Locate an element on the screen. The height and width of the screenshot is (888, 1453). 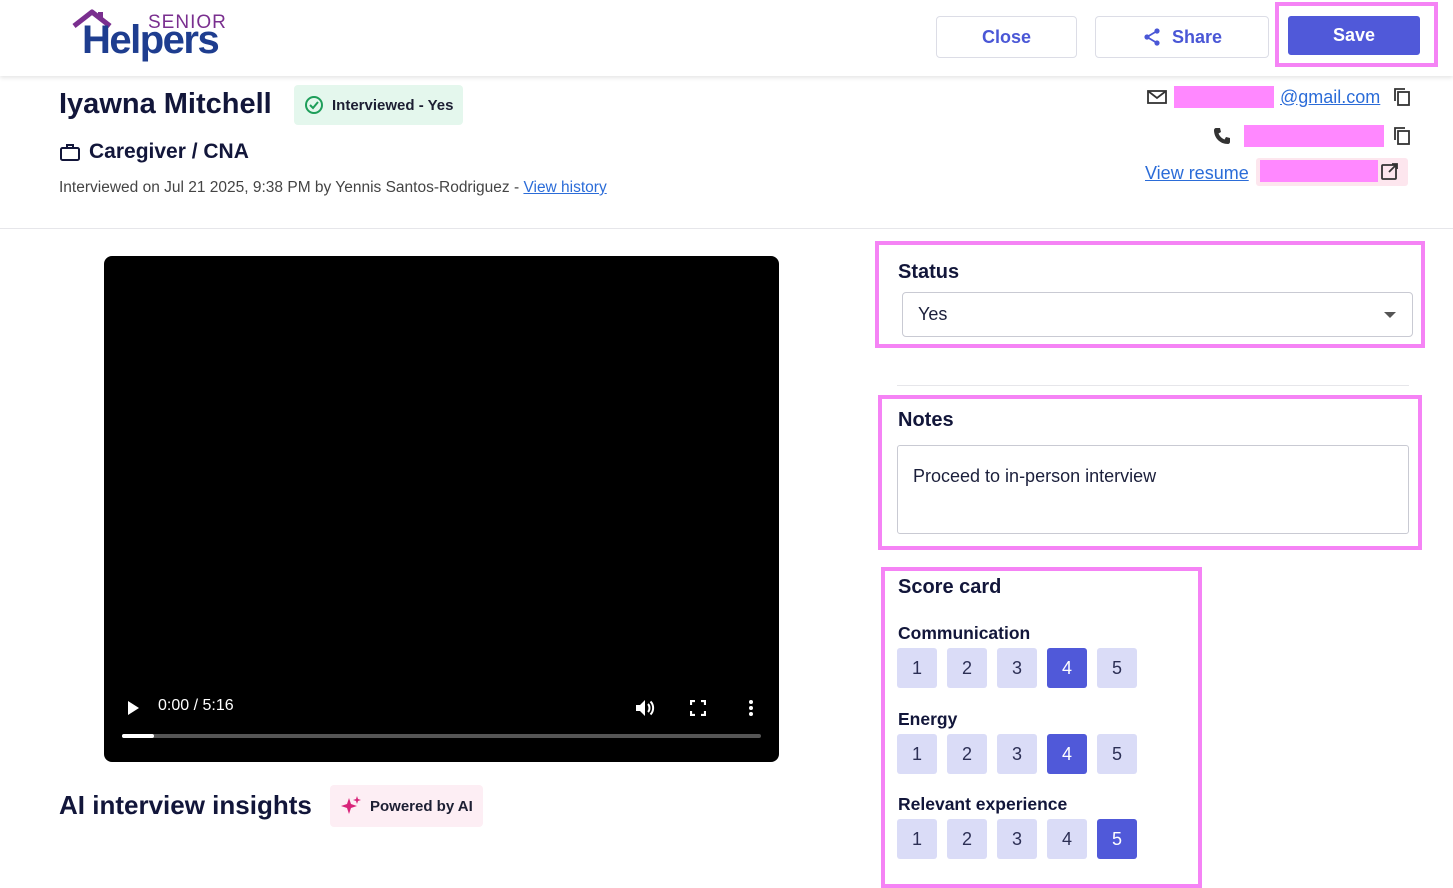
section-divider is located at coordinates (1153, 385).